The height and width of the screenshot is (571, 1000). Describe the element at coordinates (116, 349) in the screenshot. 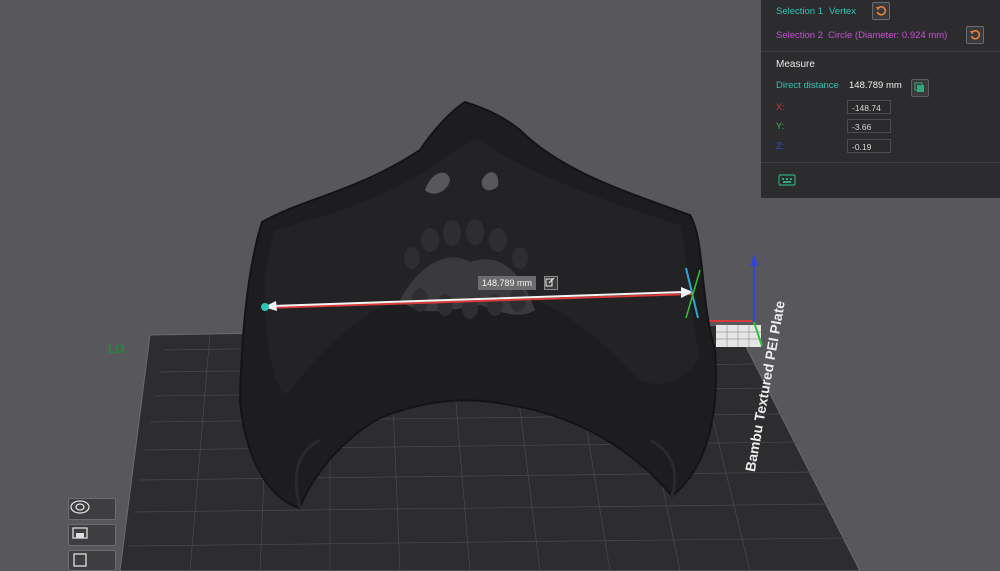

I see `plate-corner-text: LO` at that location.